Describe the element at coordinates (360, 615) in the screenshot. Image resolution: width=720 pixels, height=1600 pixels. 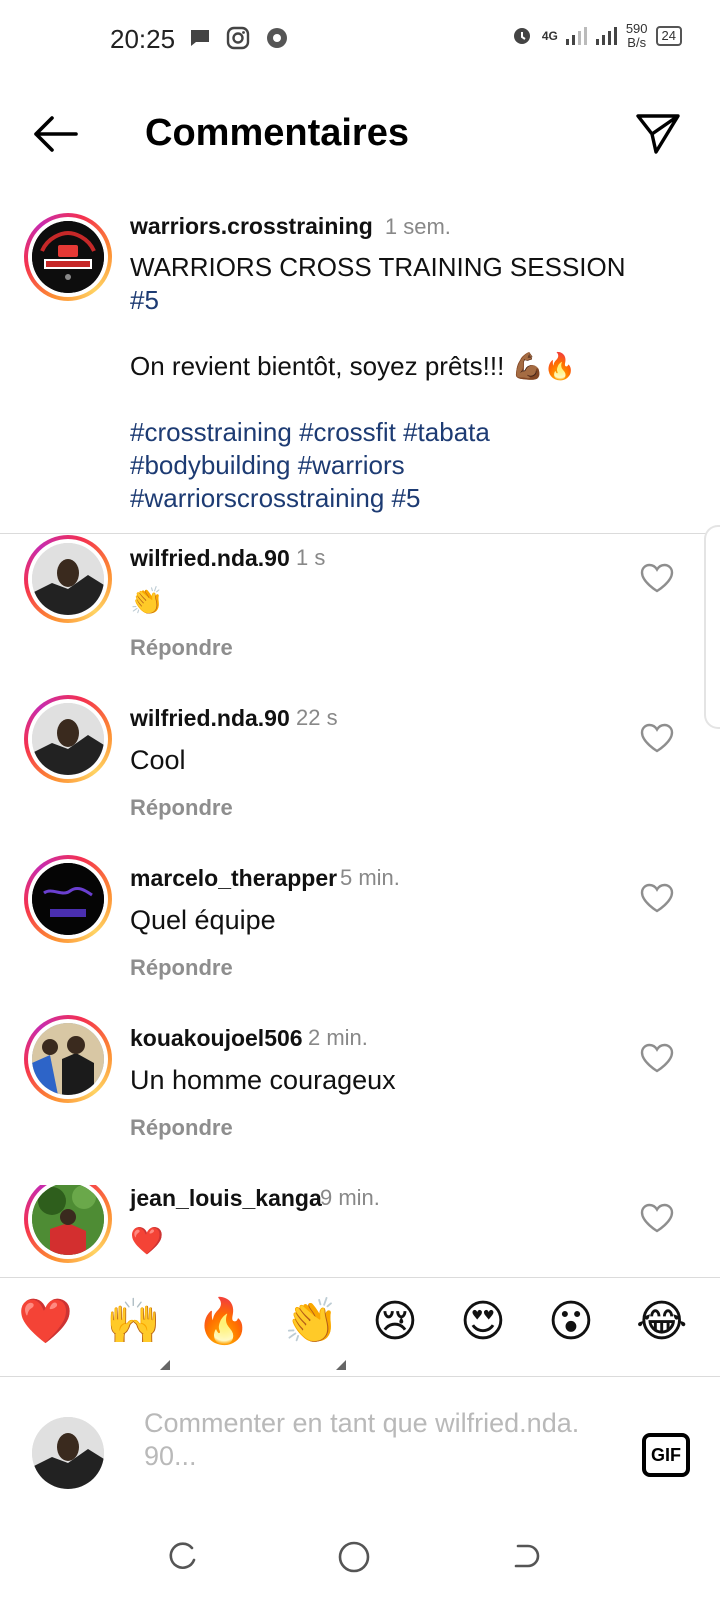
I see `comment-item: wilfried.nda.90 1 s 👏 Répondre` at that location.